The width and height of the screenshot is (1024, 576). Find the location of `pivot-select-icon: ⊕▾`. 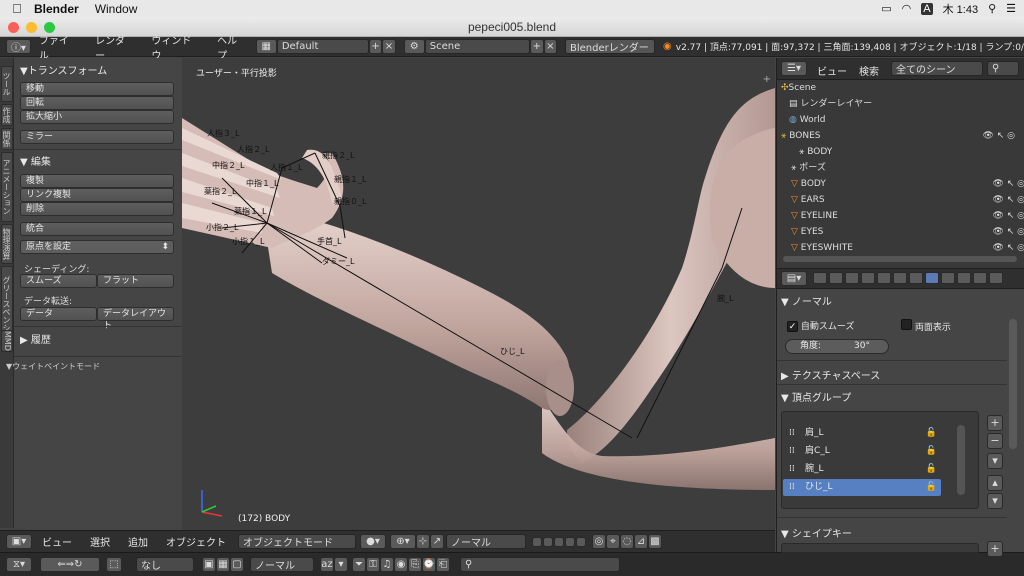

pivot-select-icon: ⊕▾ is located at coordinates (403, 541).